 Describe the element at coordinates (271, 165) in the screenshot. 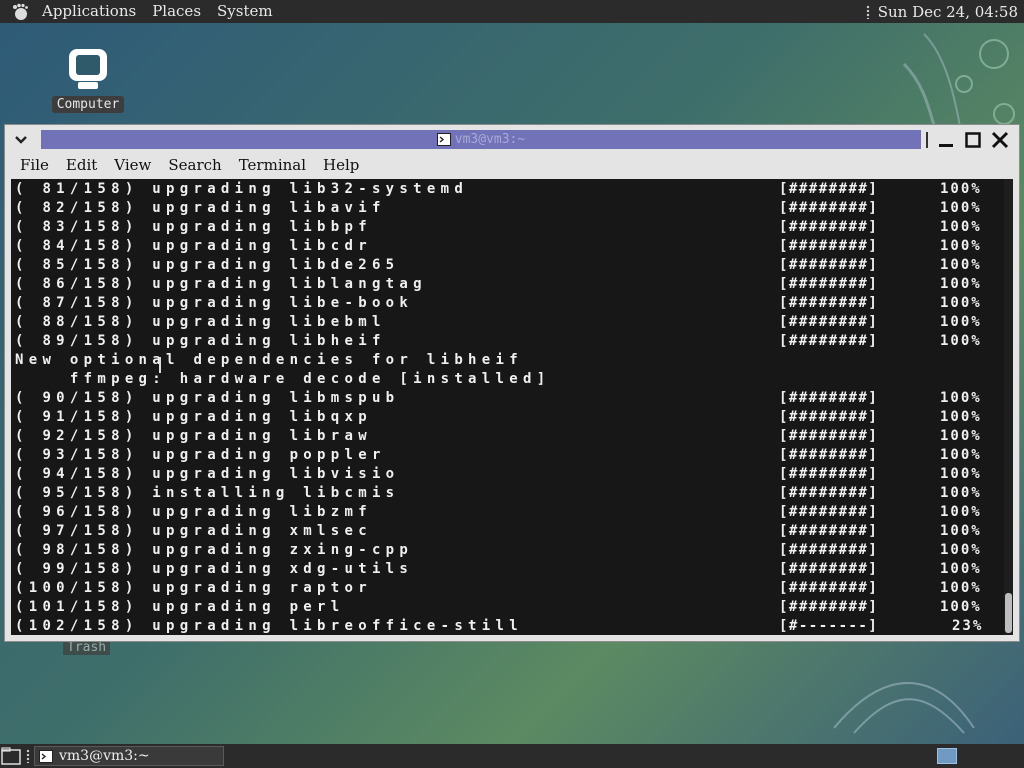

I see `menu-terminal: Terminal` at that location.